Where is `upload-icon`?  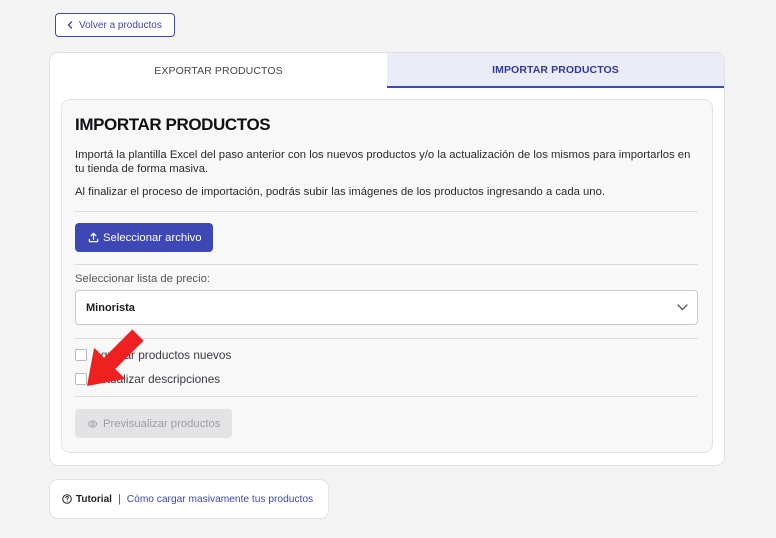 upload-icon is located at coordinates (93, 237).